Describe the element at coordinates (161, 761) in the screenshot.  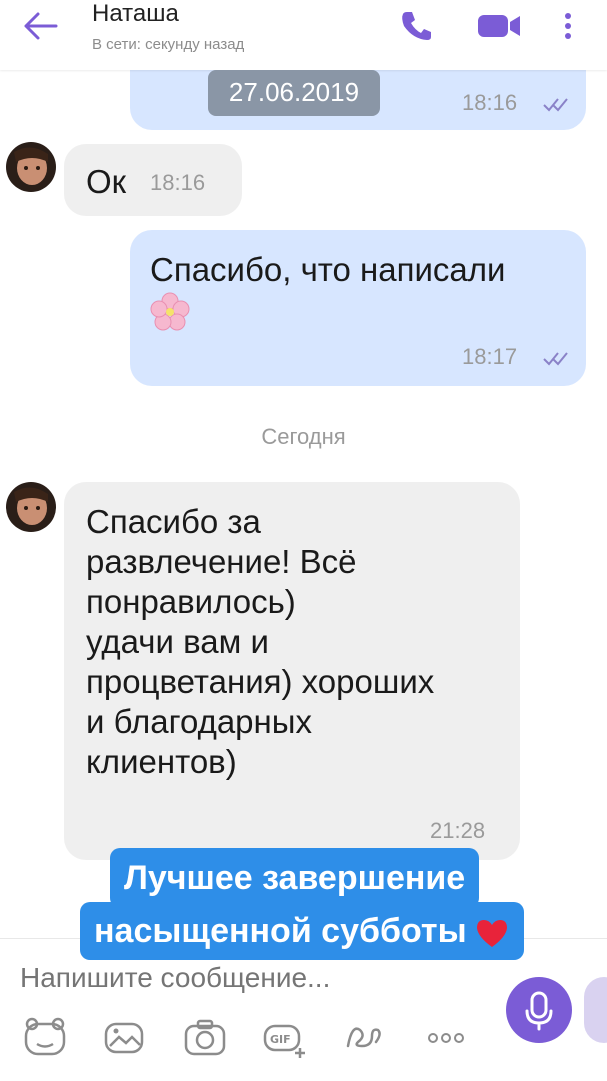
I see `message-line: клиентов)` at that location.